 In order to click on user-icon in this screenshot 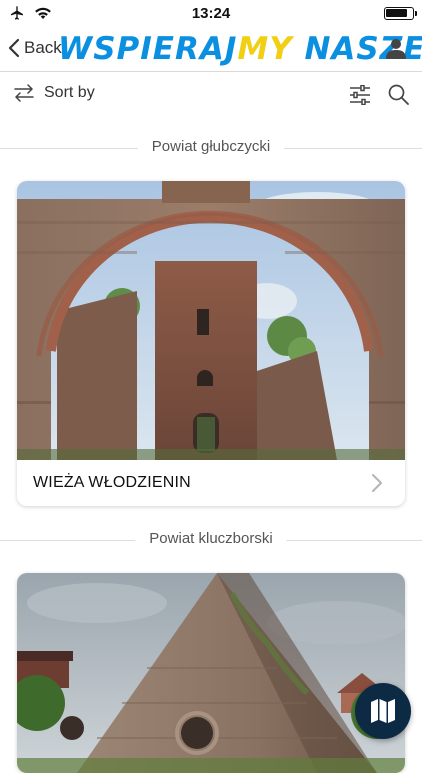, I will do `click(396, 49)`.